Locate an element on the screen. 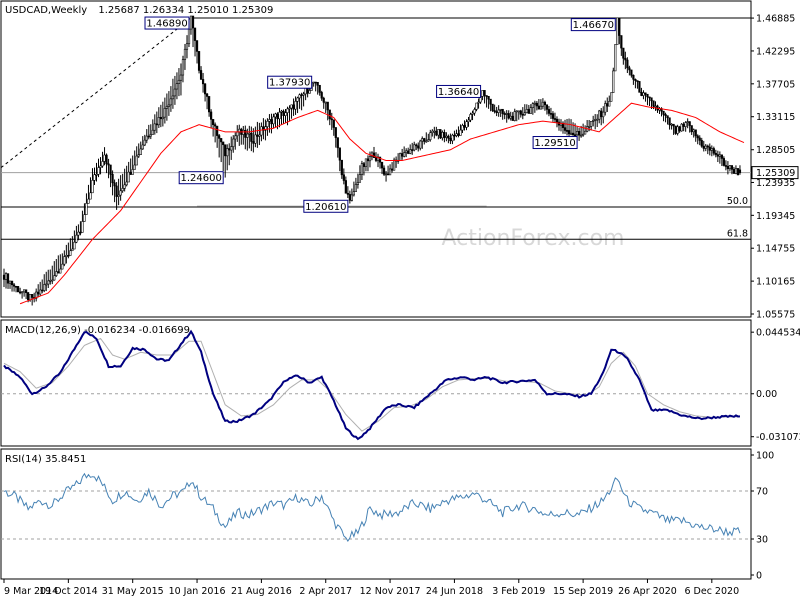 The height and width of the screenshot is (600, 800). rsi-y-tick-label: 100 is located at coordinates (765, 456).